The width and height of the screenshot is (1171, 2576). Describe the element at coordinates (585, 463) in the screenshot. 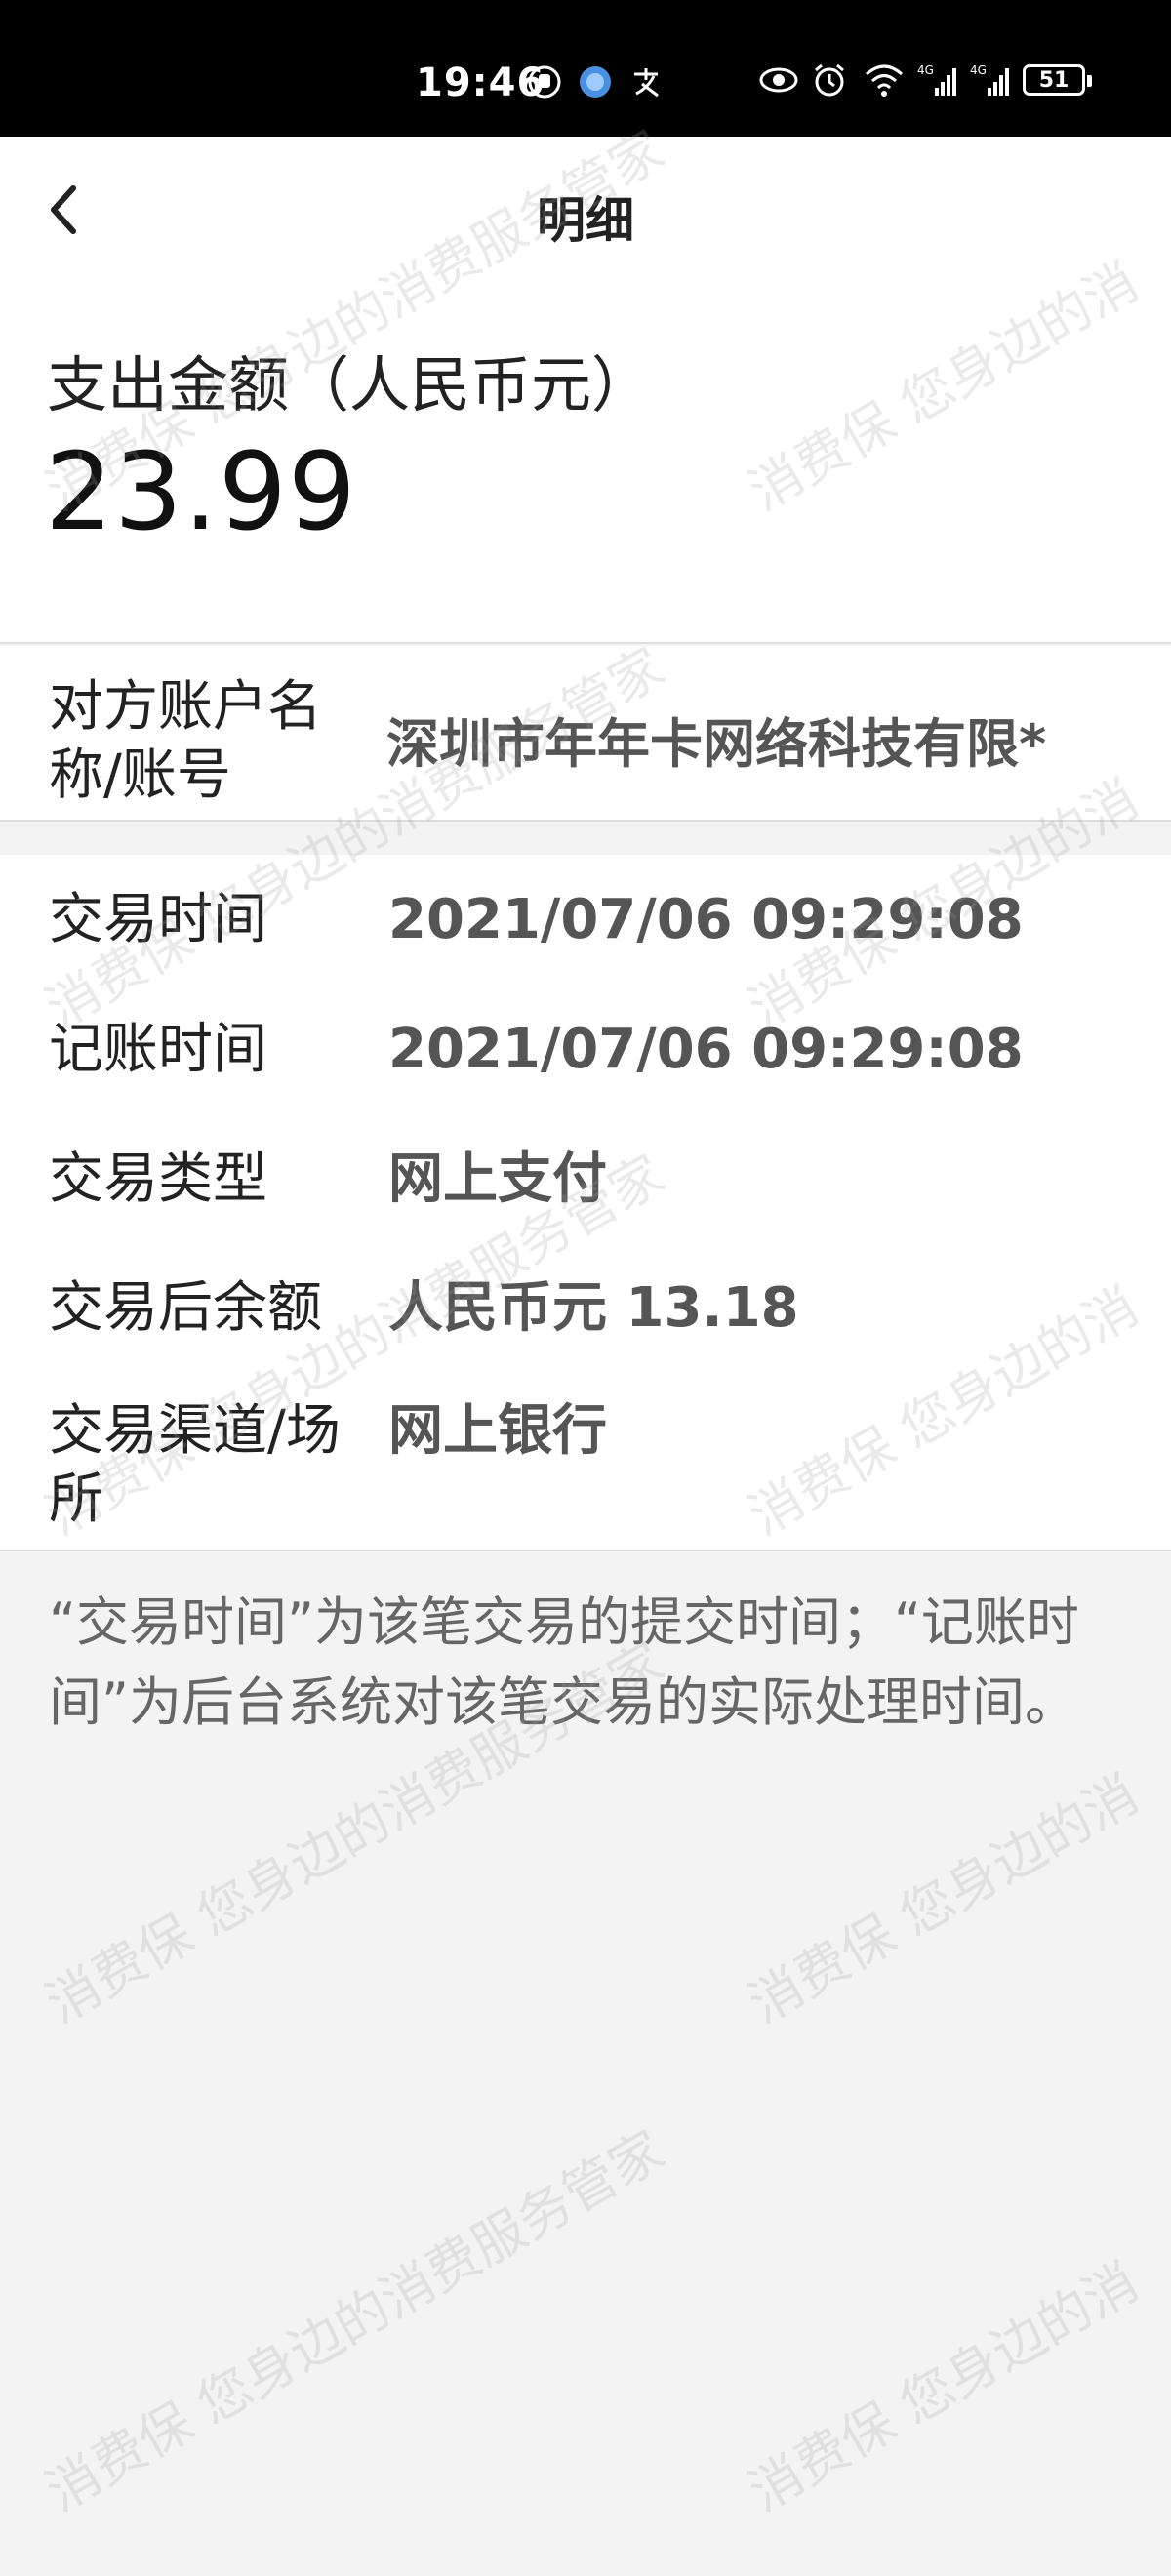

I see `amount-section: 支出金额（人民币元） 23.99` at that location.